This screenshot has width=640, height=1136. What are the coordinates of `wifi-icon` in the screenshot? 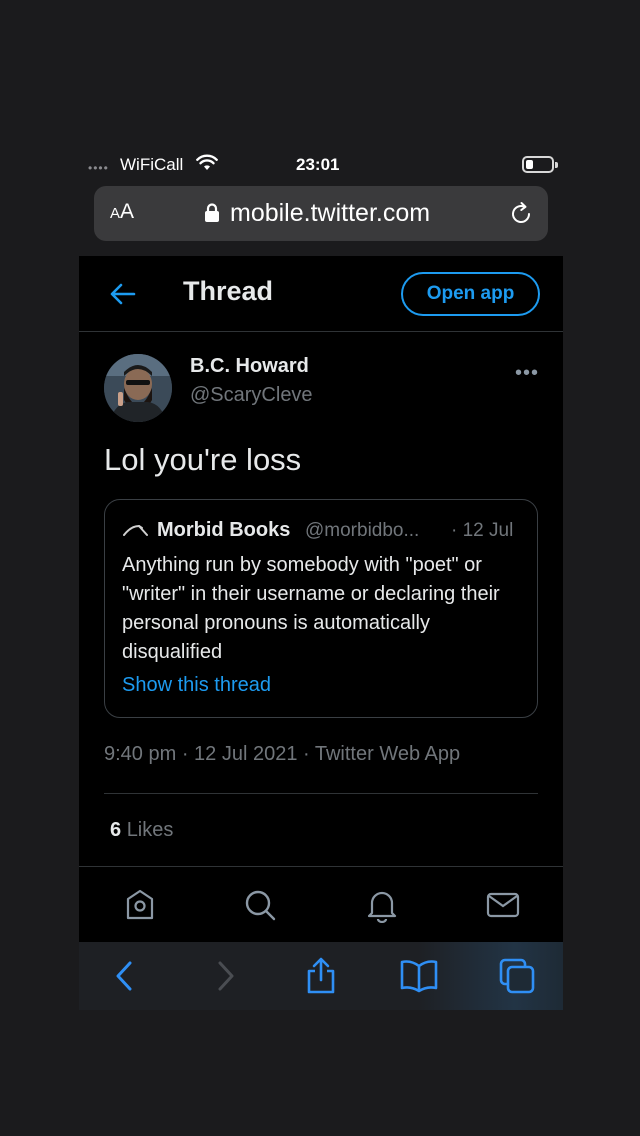 It's located at (207, 165).